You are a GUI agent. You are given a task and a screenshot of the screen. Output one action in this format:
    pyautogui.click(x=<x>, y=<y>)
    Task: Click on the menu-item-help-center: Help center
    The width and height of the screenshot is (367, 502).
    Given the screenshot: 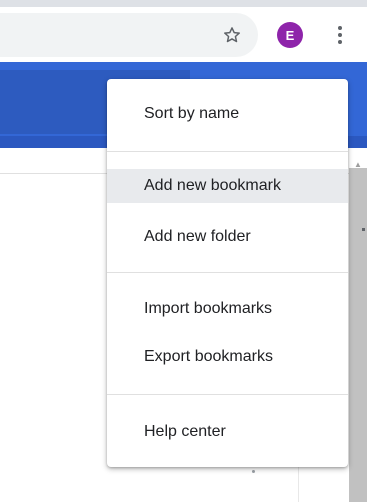 What is the action you would take?
    pyautogui.click(x=227, y=432)
    